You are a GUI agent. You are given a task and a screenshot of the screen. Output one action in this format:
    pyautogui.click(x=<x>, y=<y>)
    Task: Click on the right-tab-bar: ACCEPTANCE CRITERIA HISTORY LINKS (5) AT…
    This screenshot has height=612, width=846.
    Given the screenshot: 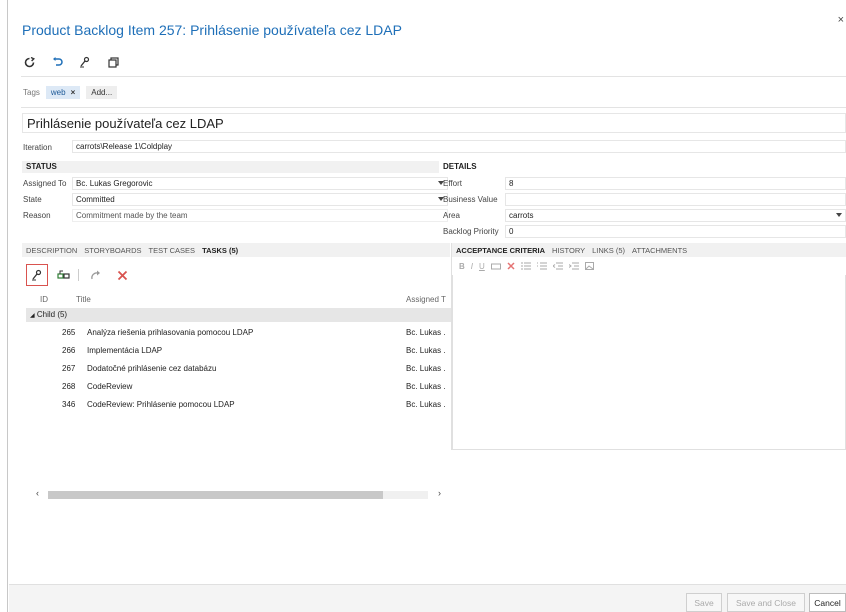 What is the action you would take?
    pyautogui.click(x=649, y=250)
    